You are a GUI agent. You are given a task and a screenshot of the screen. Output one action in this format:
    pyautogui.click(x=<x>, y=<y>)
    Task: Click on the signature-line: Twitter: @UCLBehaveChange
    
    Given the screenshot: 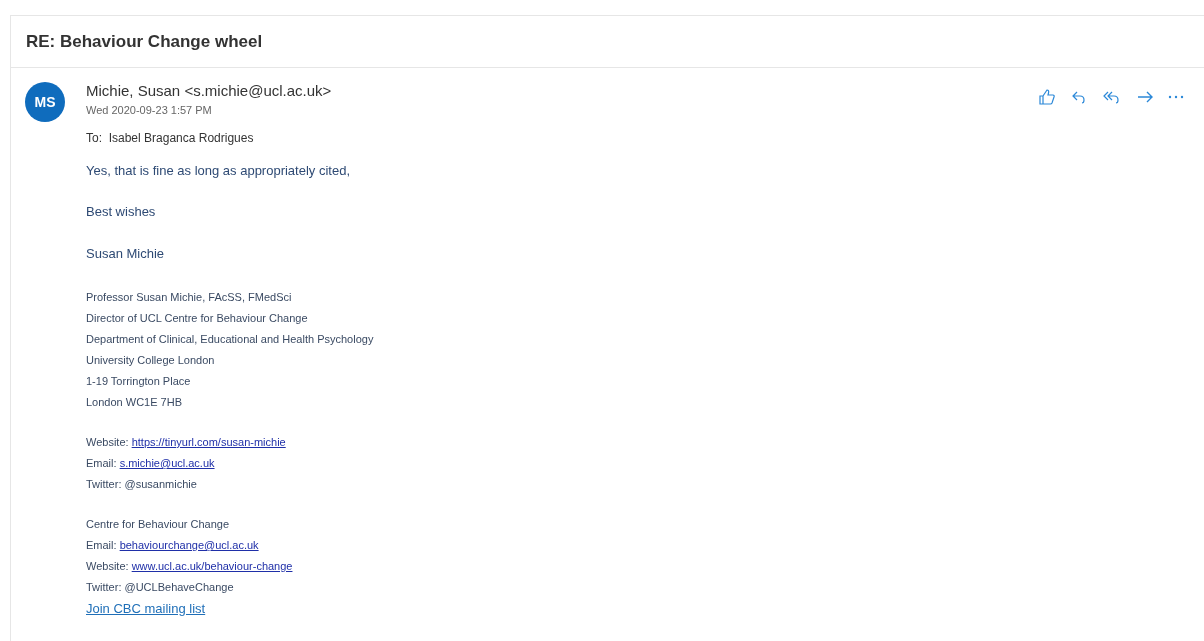 What is the action you would take?
    pyautogui.click(x=160, y=587)
    